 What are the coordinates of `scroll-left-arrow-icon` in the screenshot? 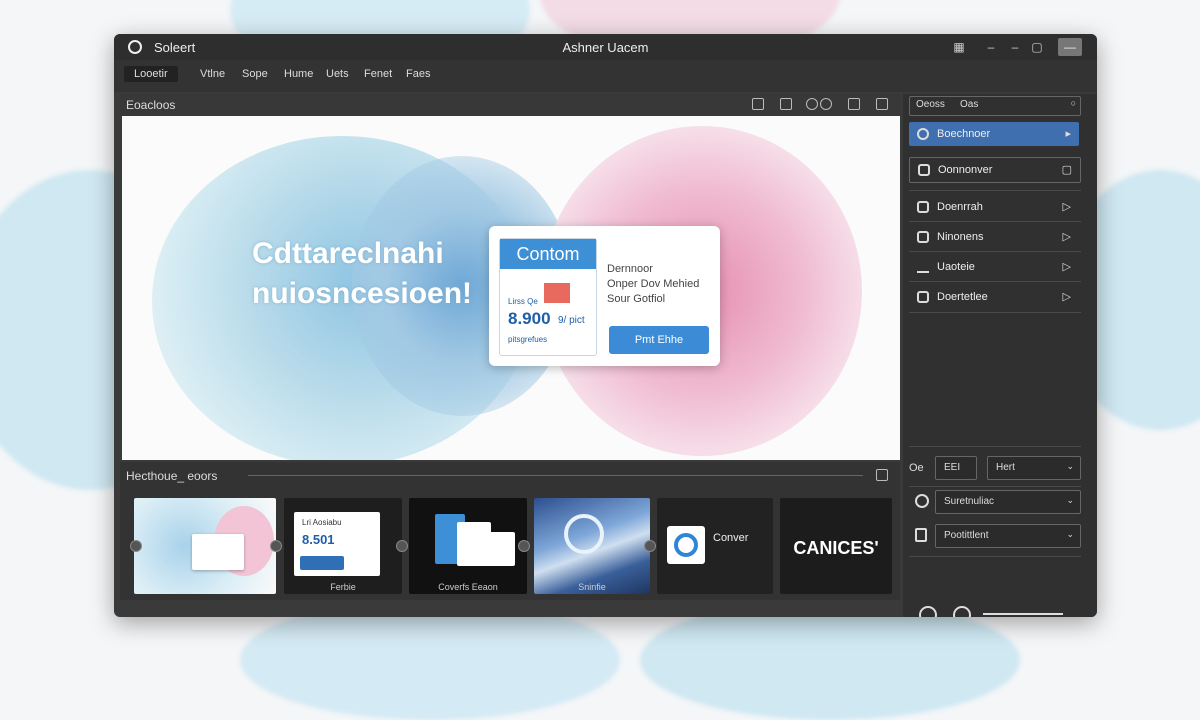 It's located at (136, 546).